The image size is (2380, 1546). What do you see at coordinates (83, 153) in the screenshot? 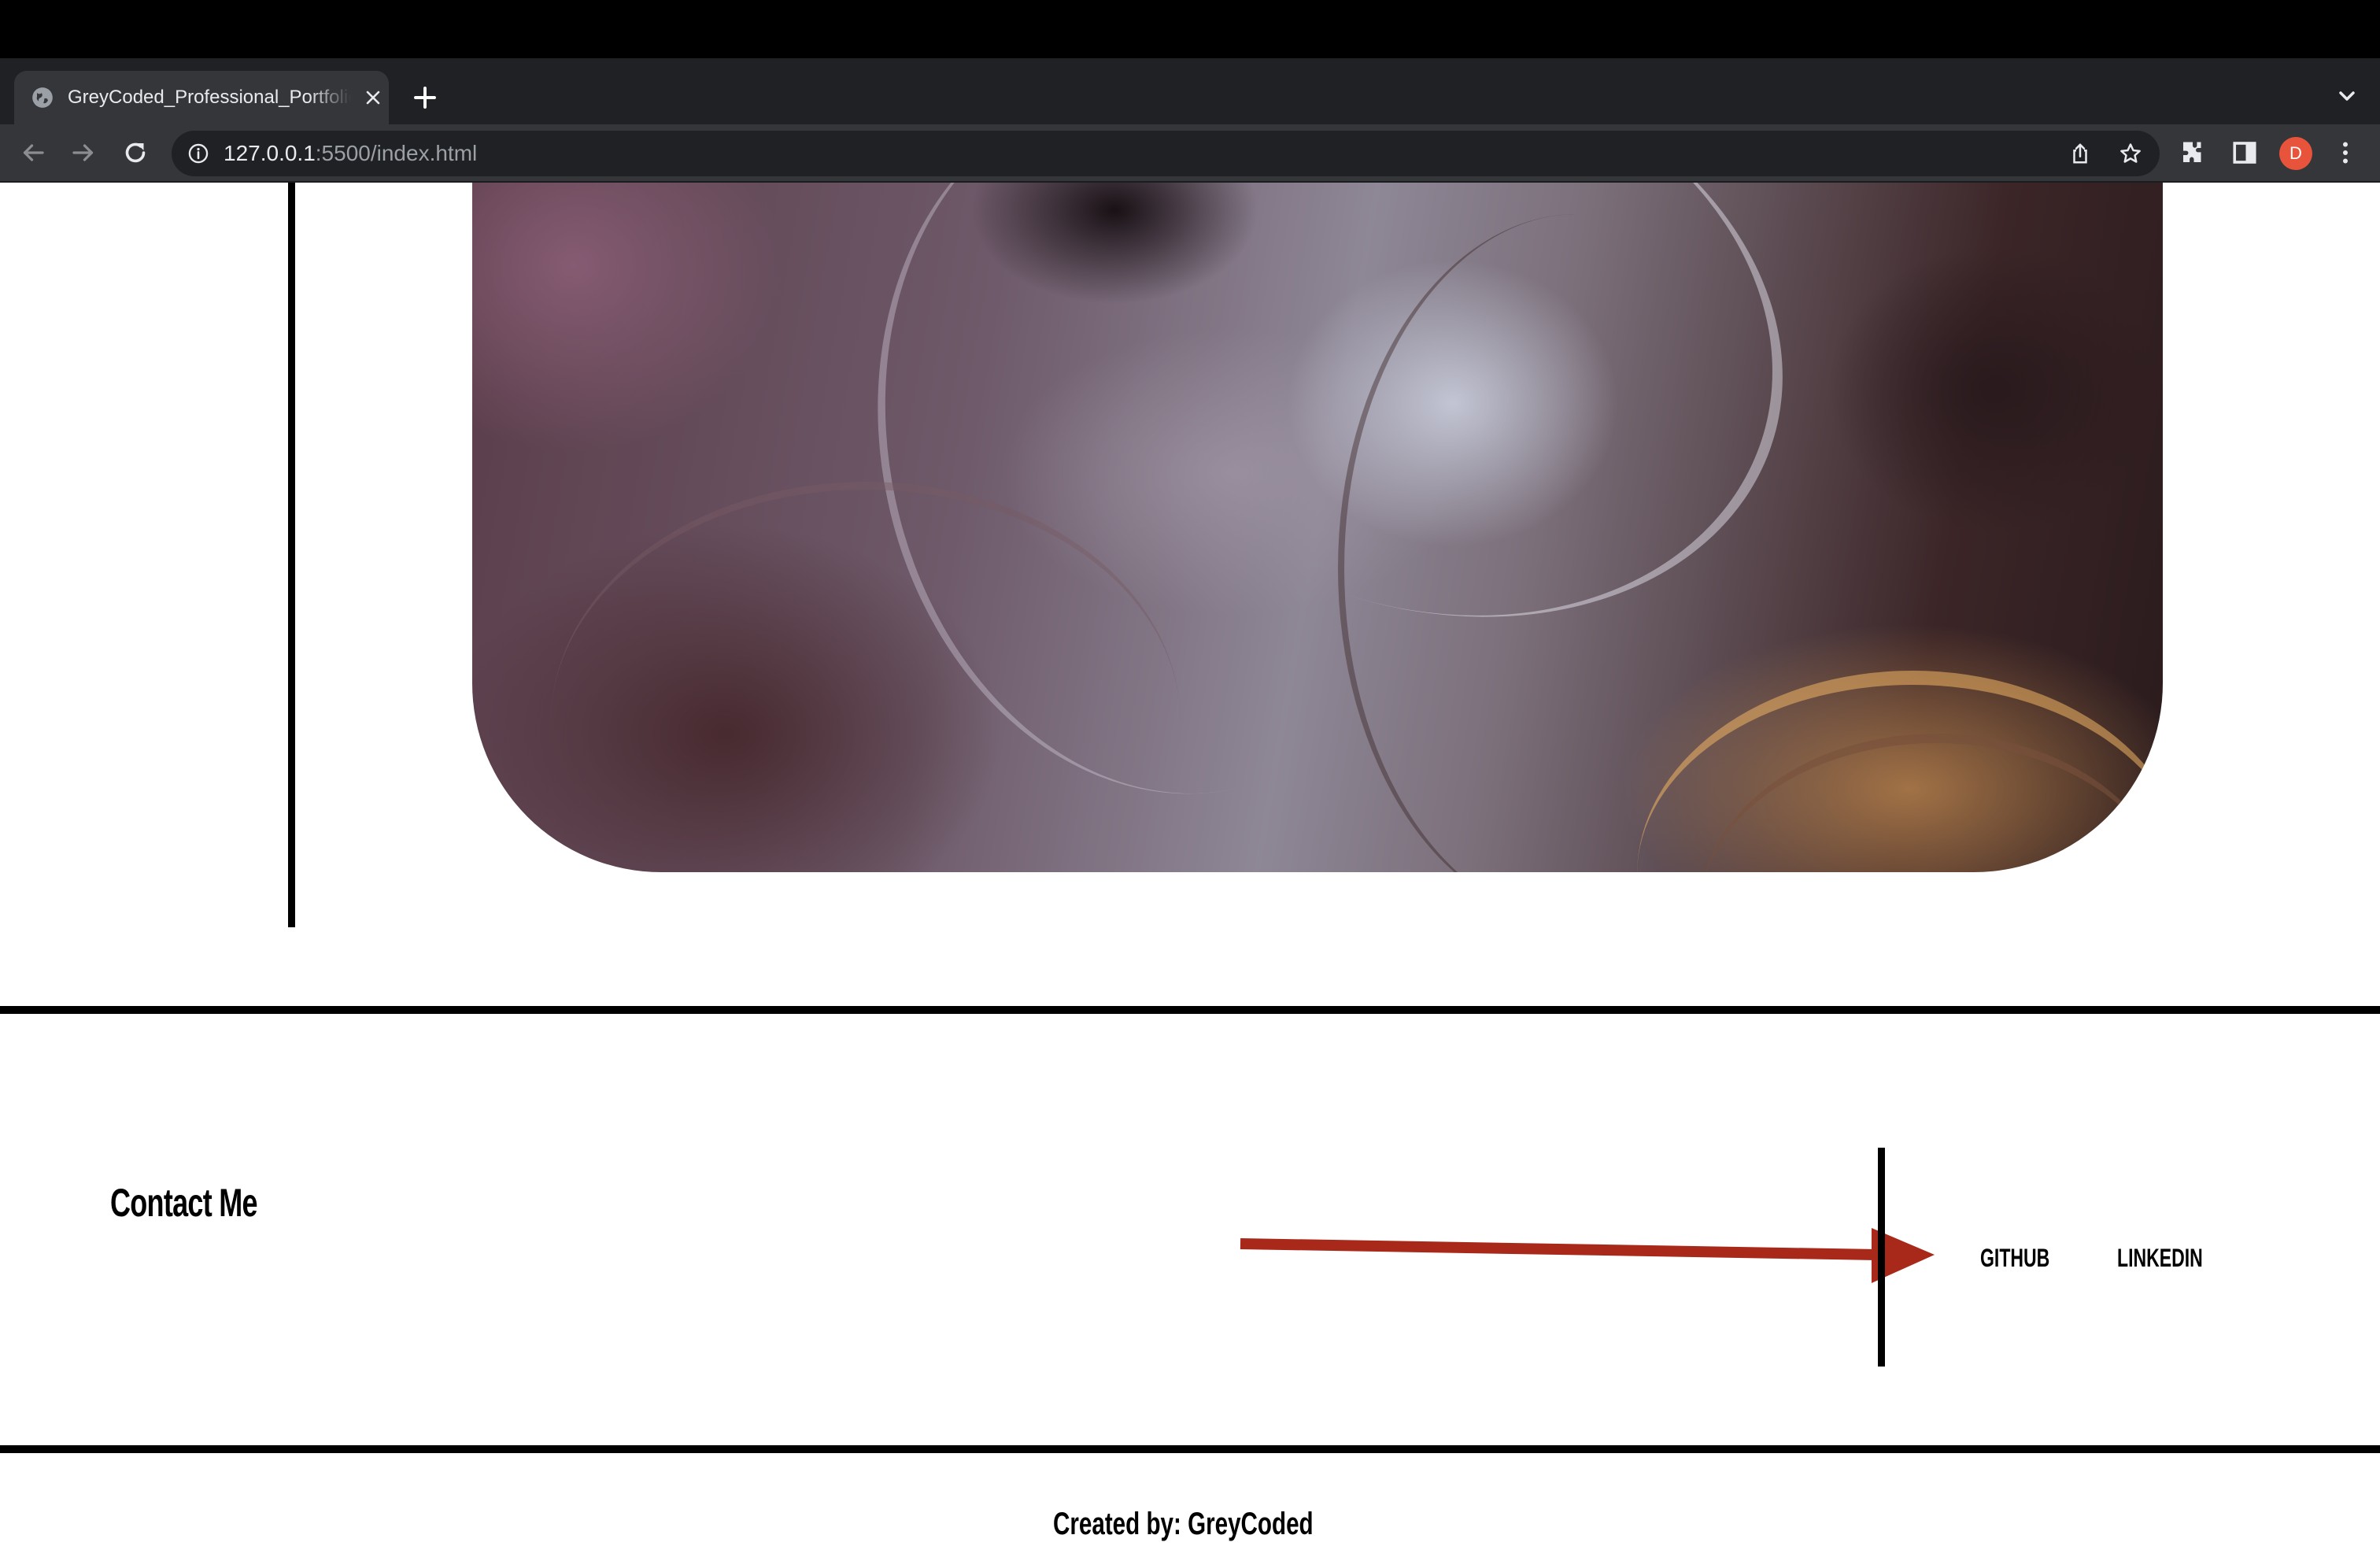
I see `forward-icon` at bounding box center [83, 153].